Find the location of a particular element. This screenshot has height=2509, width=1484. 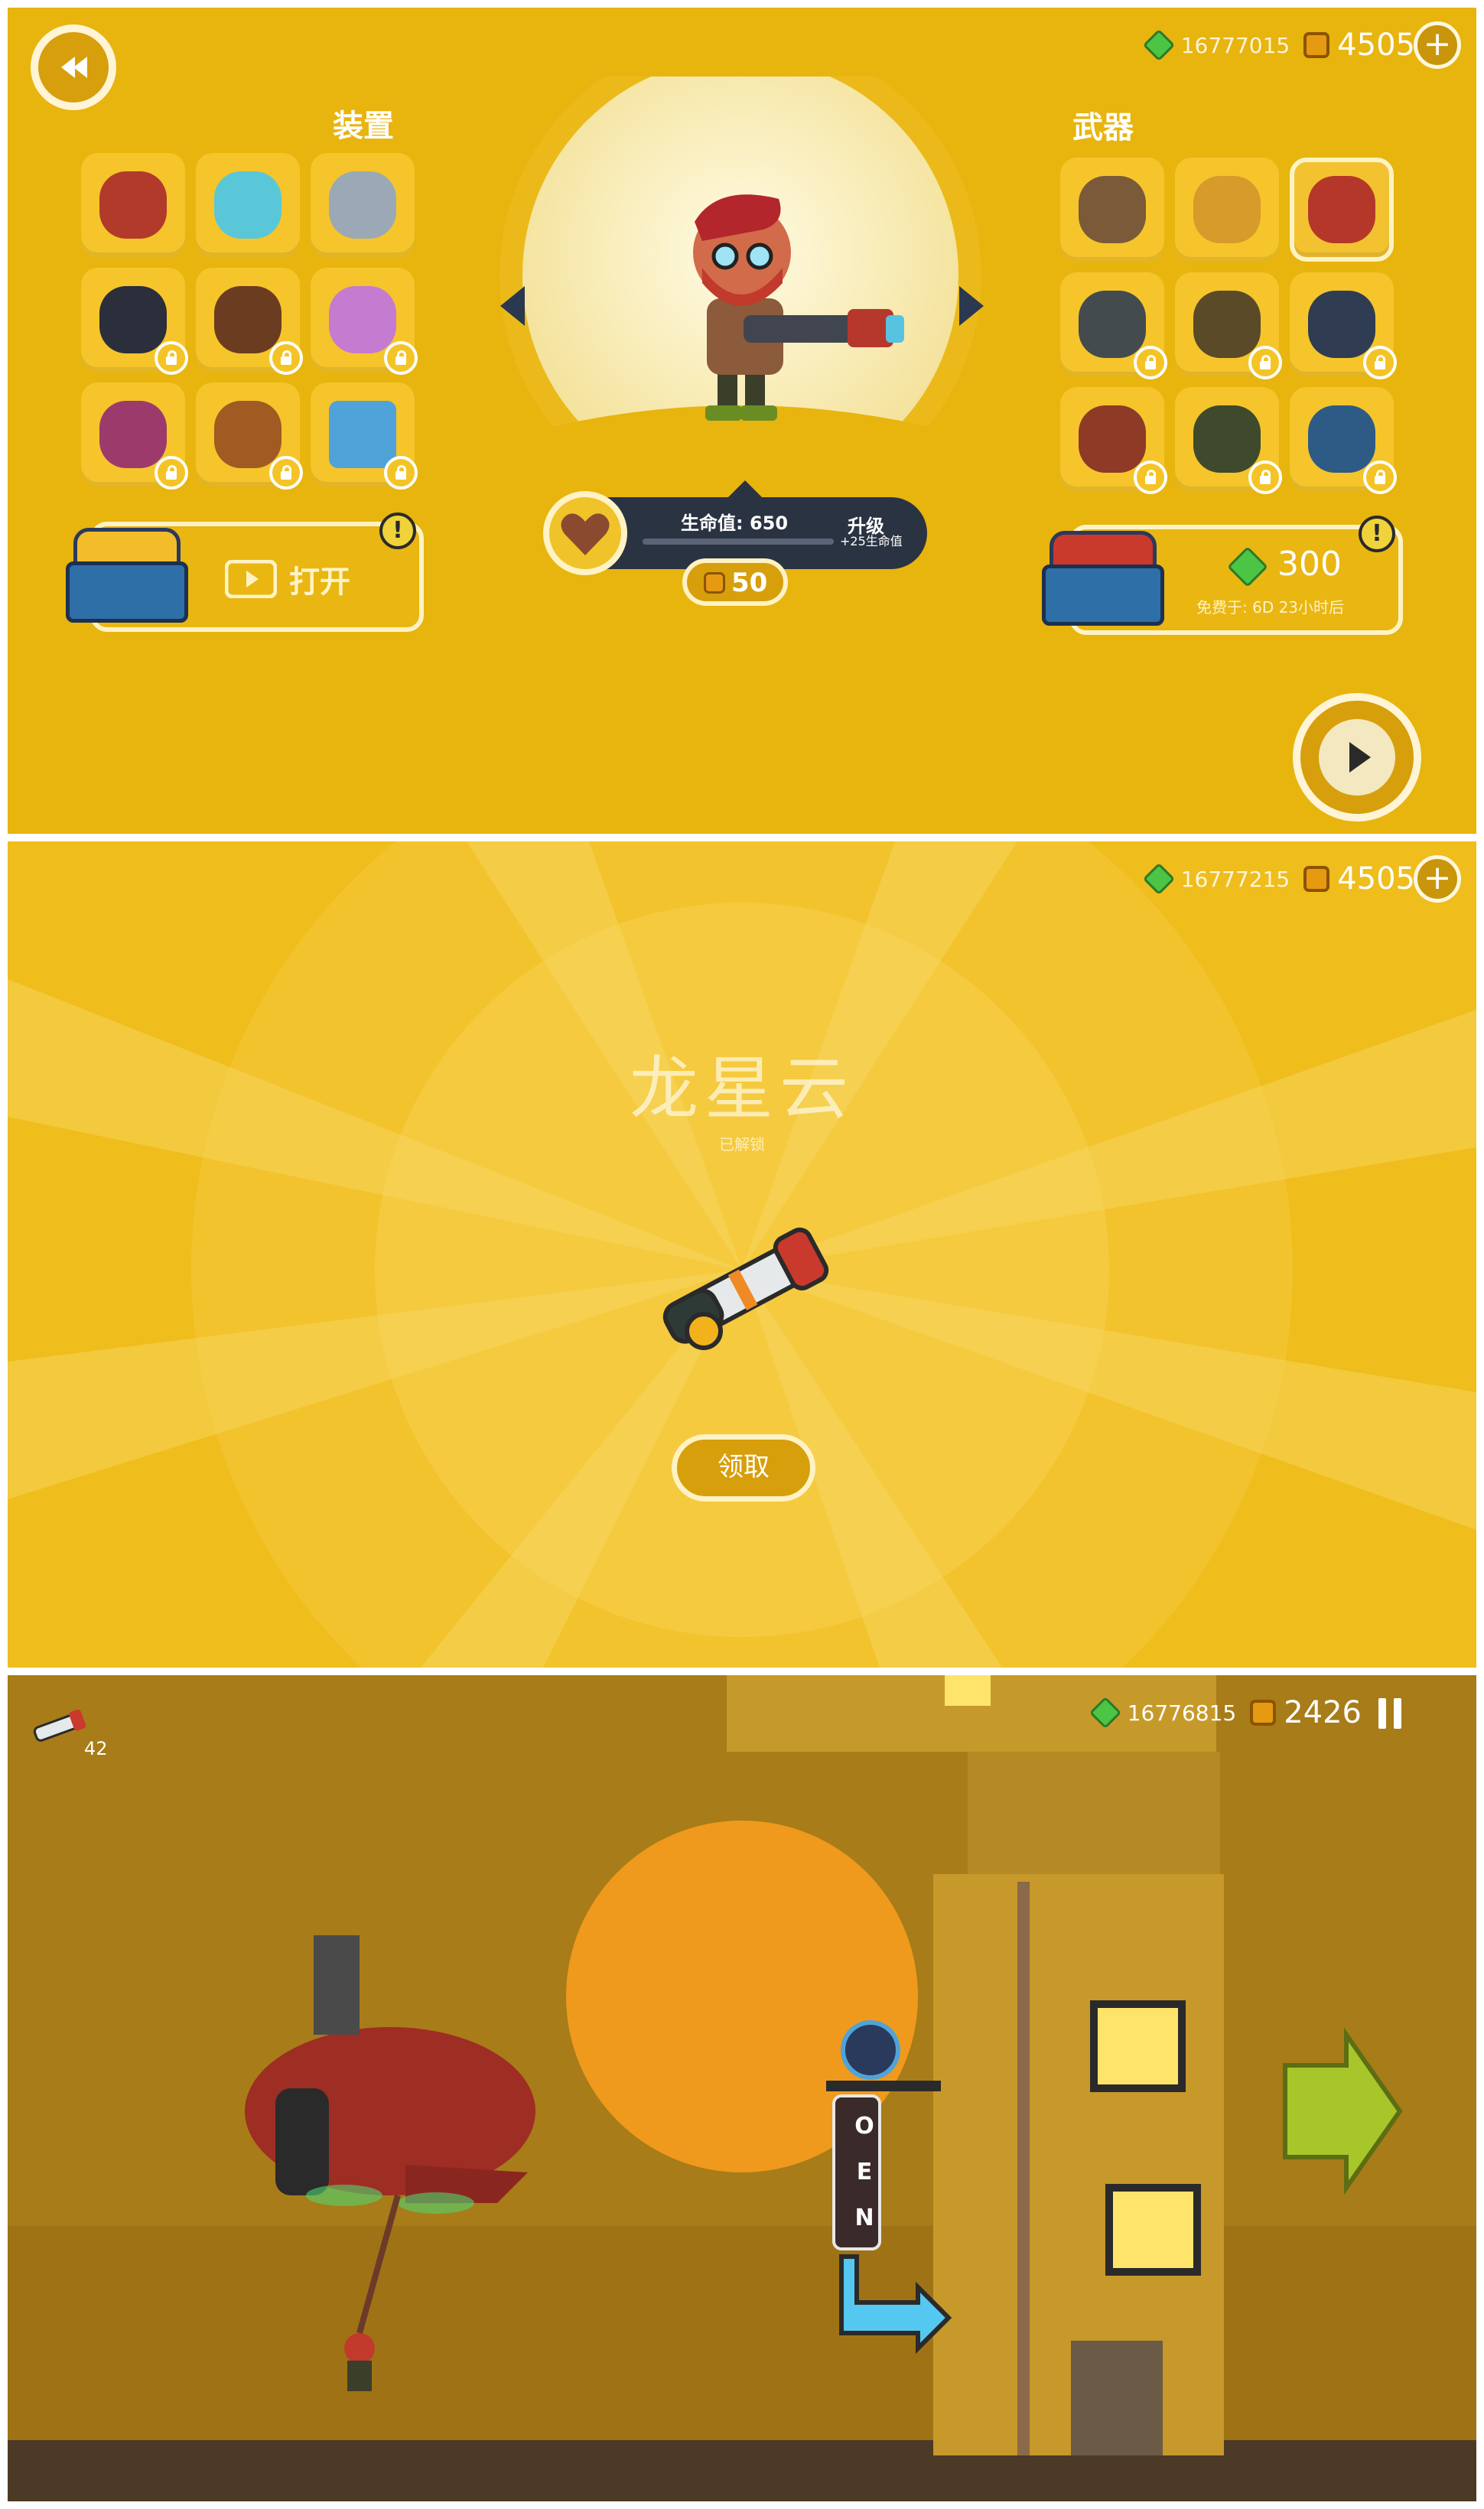

back-button is located at coordinates (73, 67).